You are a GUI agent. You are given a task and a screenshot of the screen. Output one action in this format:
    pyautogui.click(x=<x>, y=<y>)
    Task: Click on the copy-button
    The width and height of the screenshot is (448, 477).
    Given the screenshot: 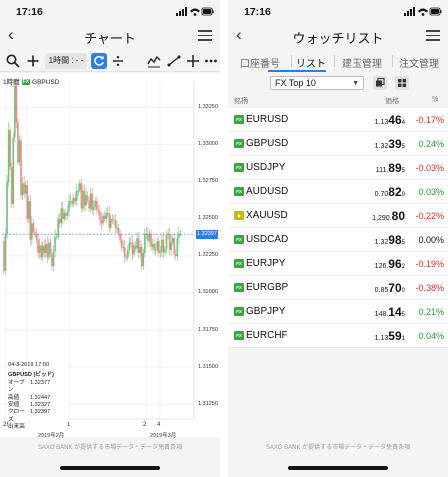 What is the action you would take?
    pyautogui.click(x=380, y=83)
    